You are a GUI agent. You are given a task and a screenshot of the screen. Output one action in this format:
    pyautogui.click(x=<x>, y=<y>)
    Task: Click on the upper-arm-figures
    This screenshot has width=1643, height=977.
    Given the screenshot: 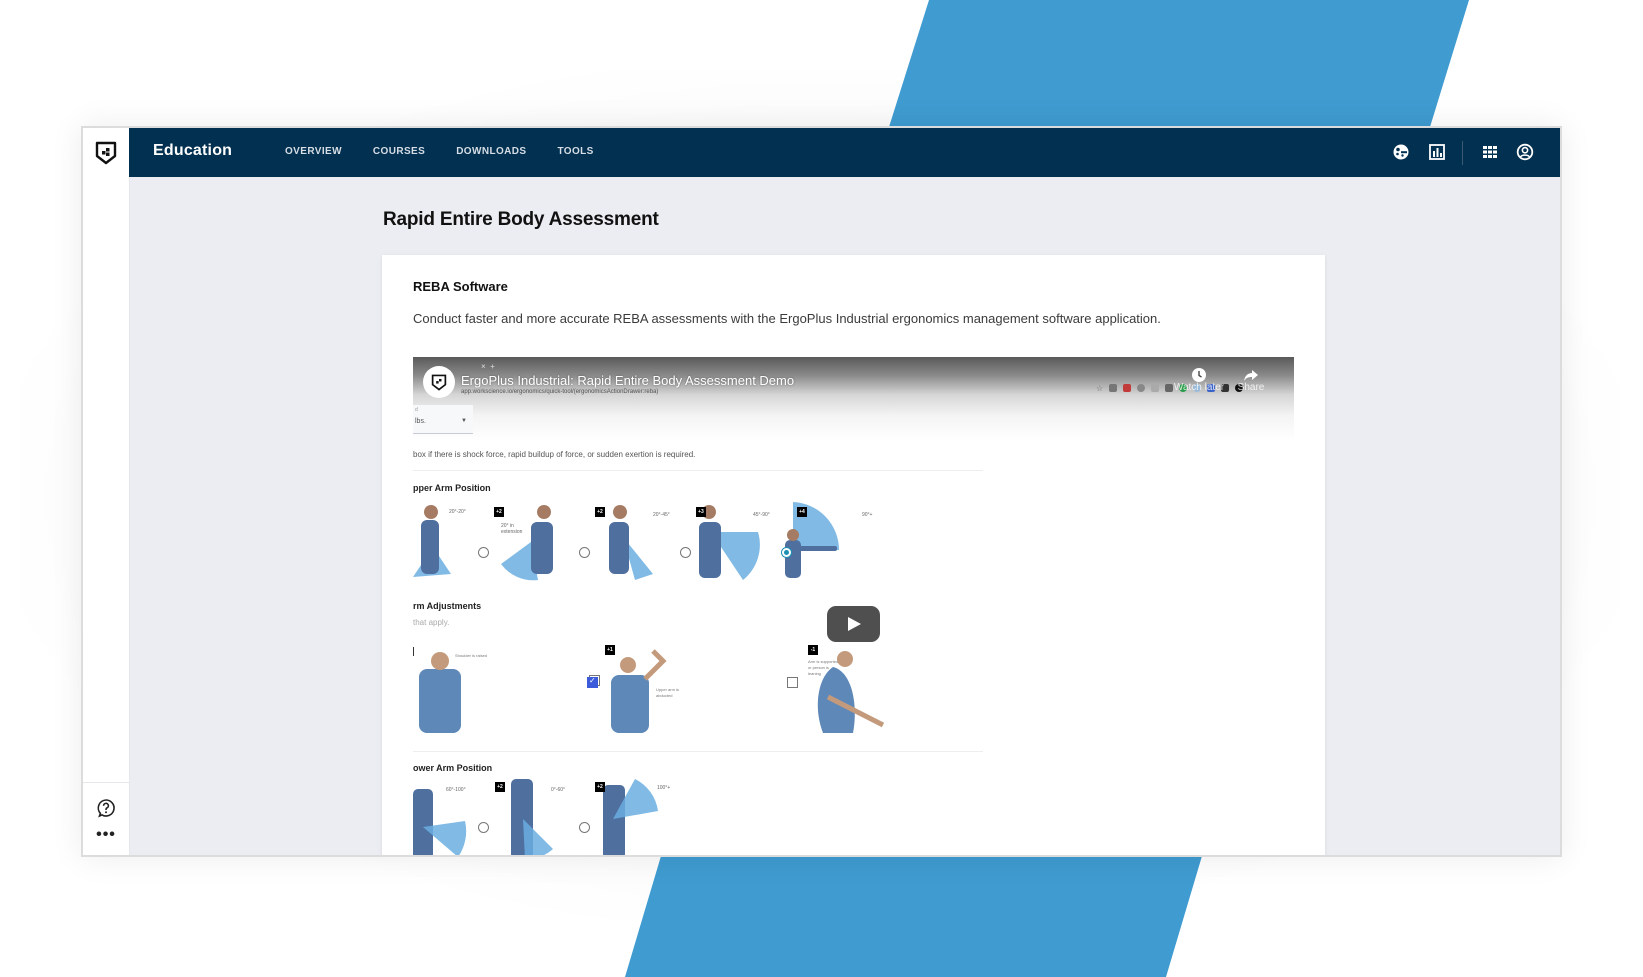 What is the action you would take?
    pyautogui.click(x=626, y=541)
    